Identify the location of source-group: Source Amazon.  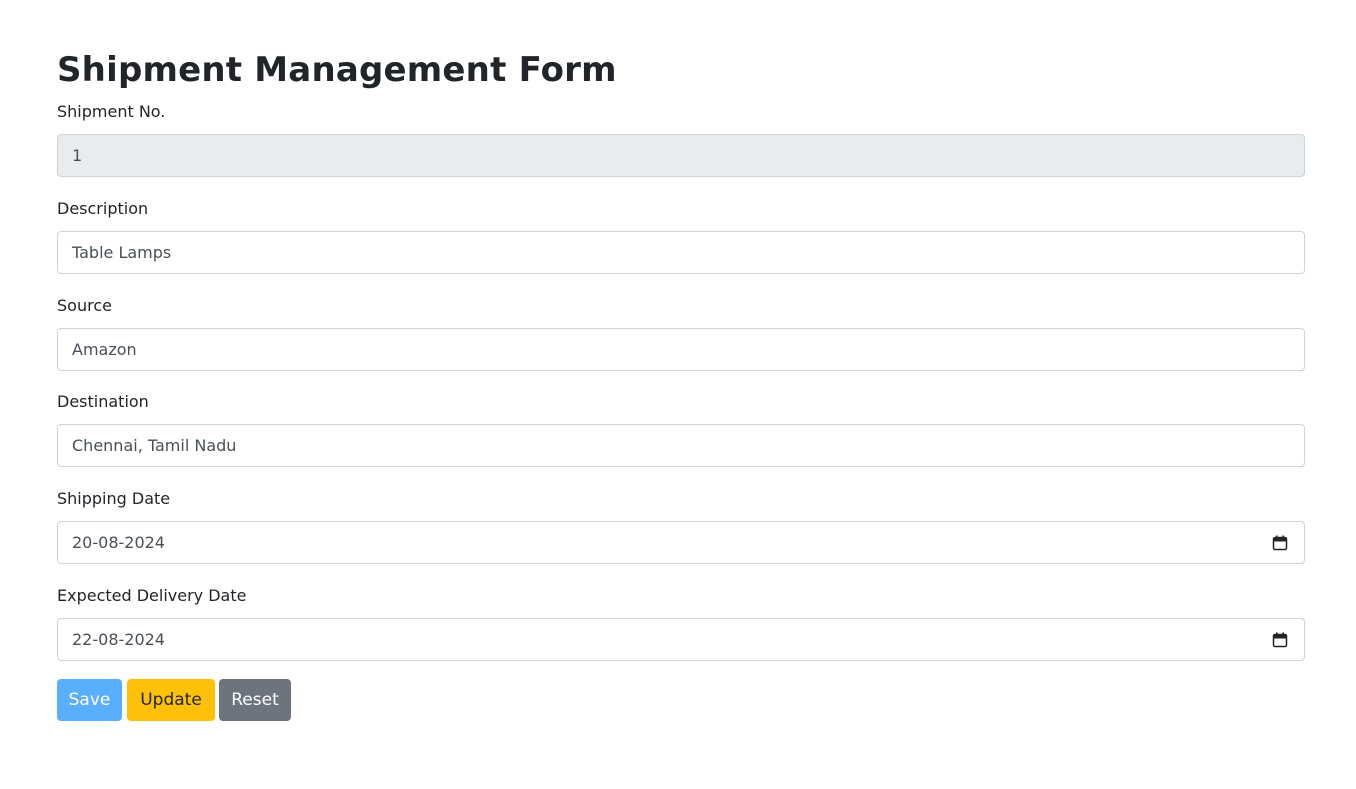
(681, 332).